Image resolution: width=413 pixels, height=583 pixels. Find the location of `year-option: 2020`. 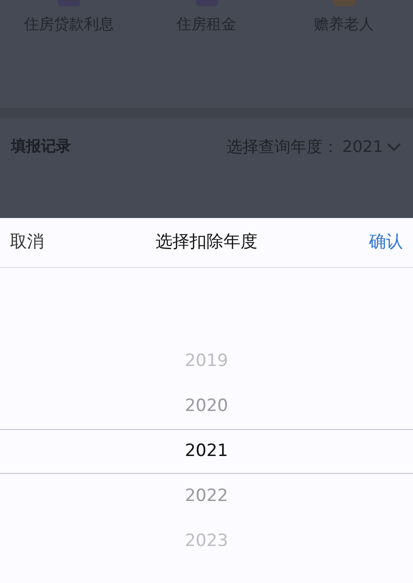

year-option: 2020 is located at coordinates (206, 406).